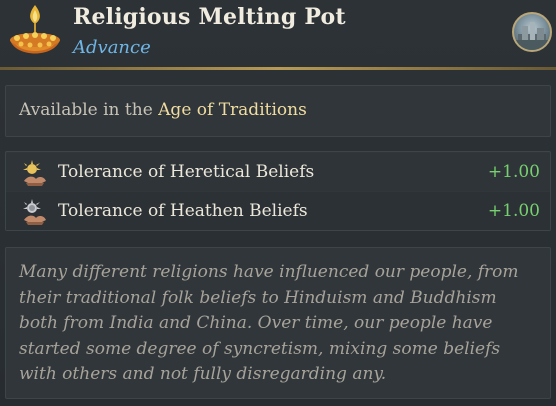  Describe the element at coordinates (34, 212) in the screenshot. I see `moon-hands-icon` at that location.